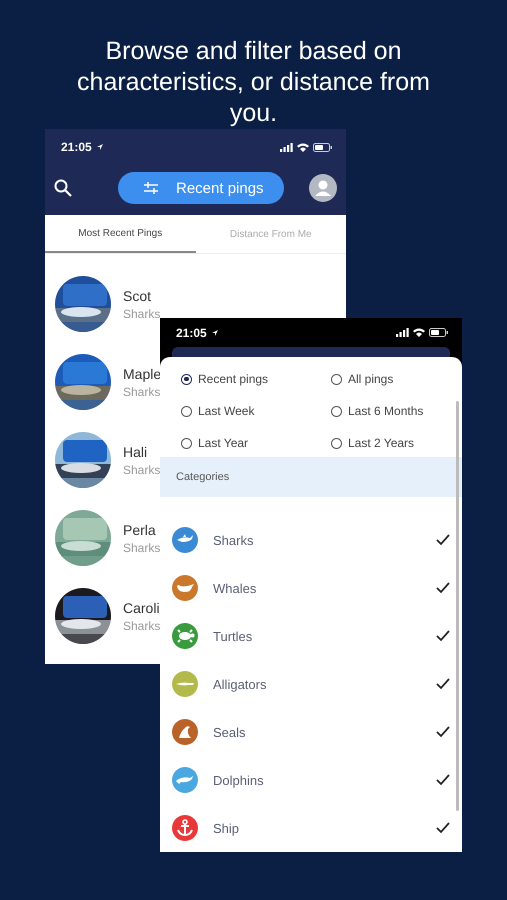 The image size is (507, 900). What do you see at coordinates (323, 188) in the screenshot?
I see `profile-avatar-icon` at bounding box center [323, 188].